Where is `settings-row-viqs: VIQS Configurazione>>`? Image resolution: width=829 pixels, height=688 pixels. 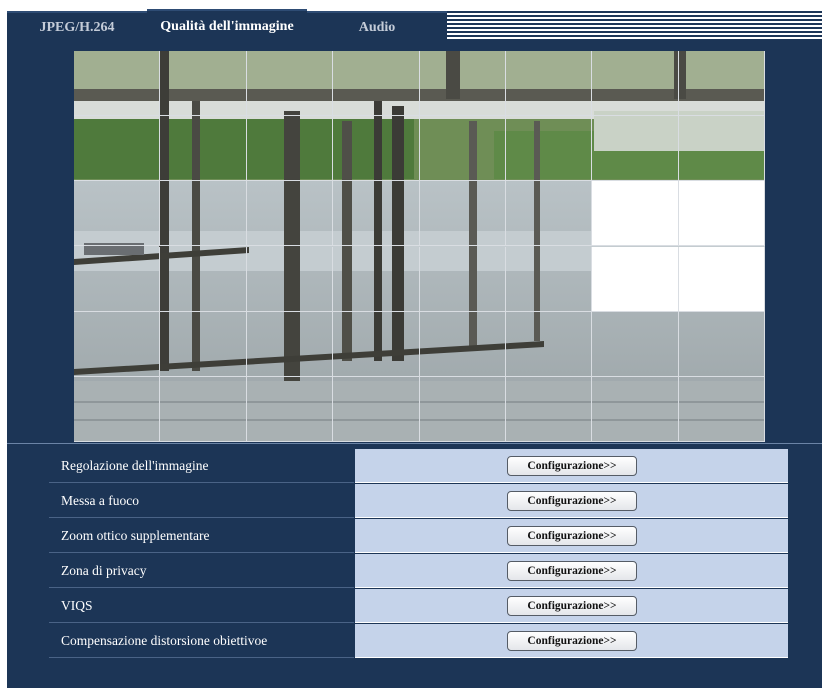
settings-row-viqs: VIQS Configurazione>> is located at coordinates (418, 606).